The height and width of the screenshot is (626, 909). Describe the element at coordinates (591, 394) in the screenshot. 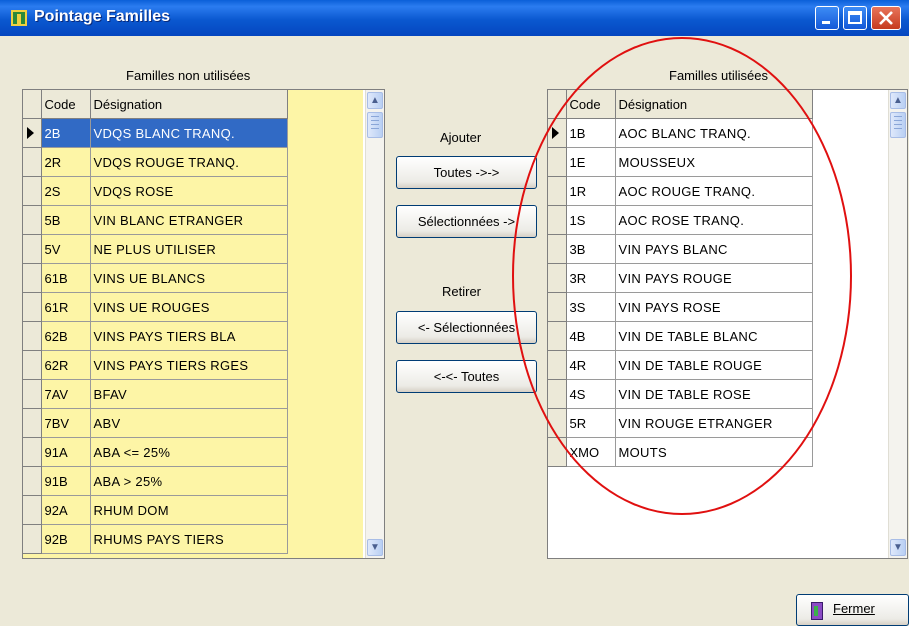

I see `cell-code: 4S` at that location.